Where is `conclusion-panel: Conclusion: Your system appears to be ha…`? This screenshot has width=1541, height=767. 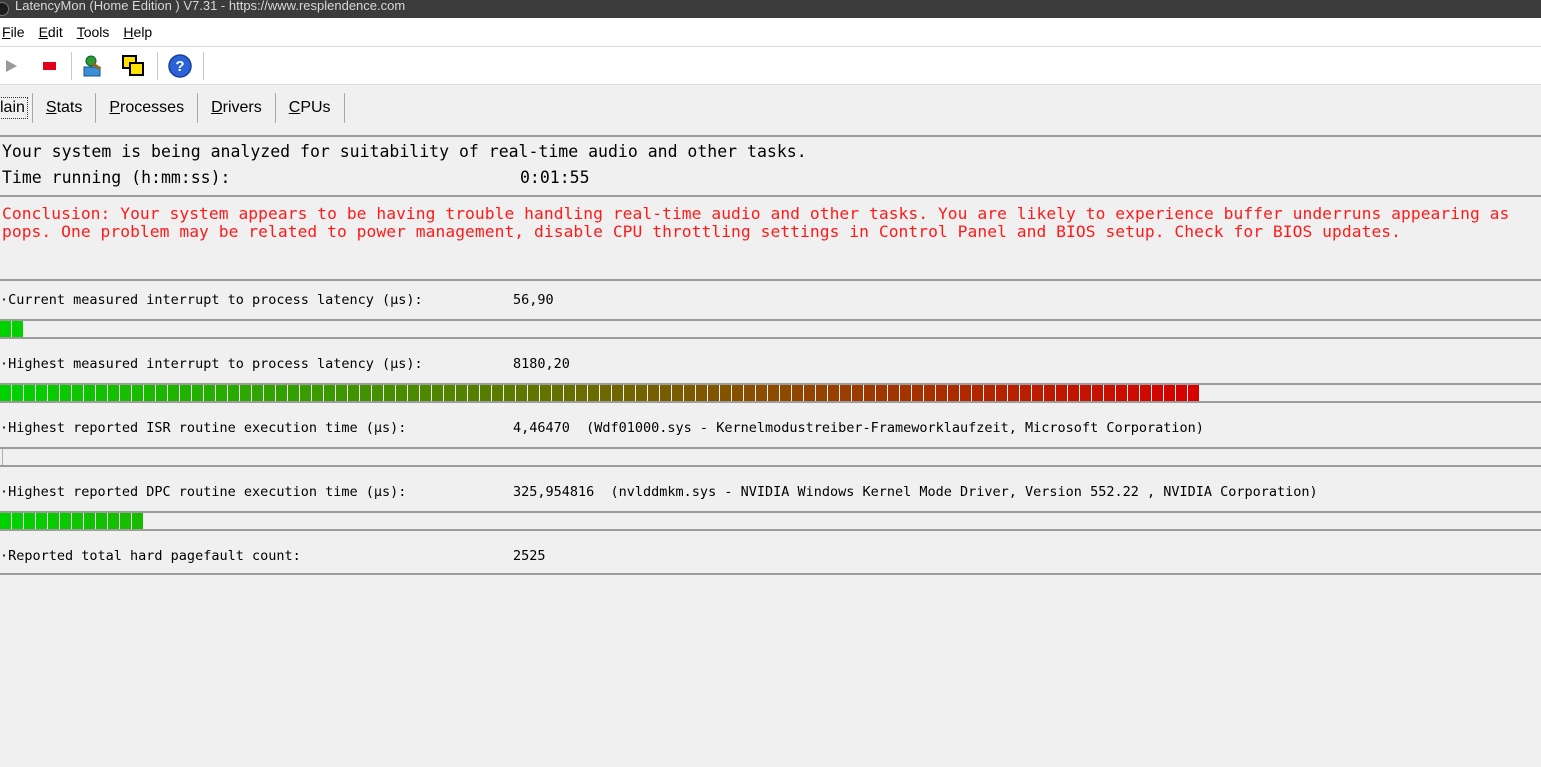 conclusion-panel: Conclusion: Your system appears to be ha… is located at coordinates (770, 239).